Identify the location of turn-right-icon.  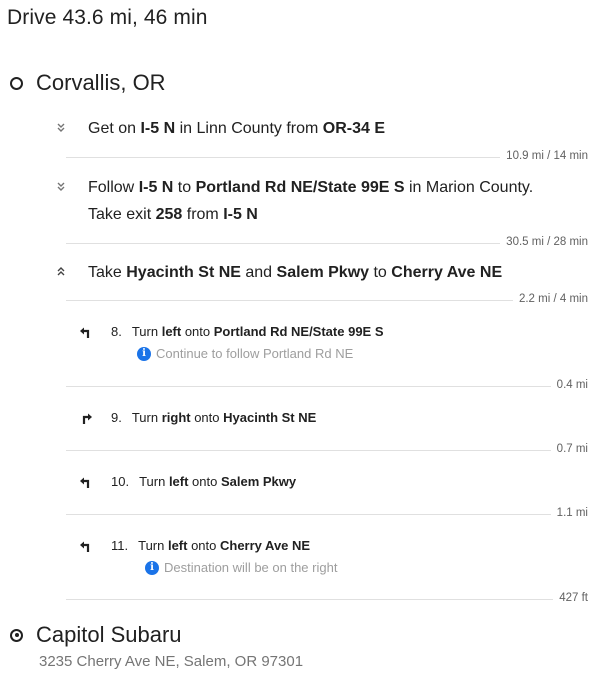
(87, 418).